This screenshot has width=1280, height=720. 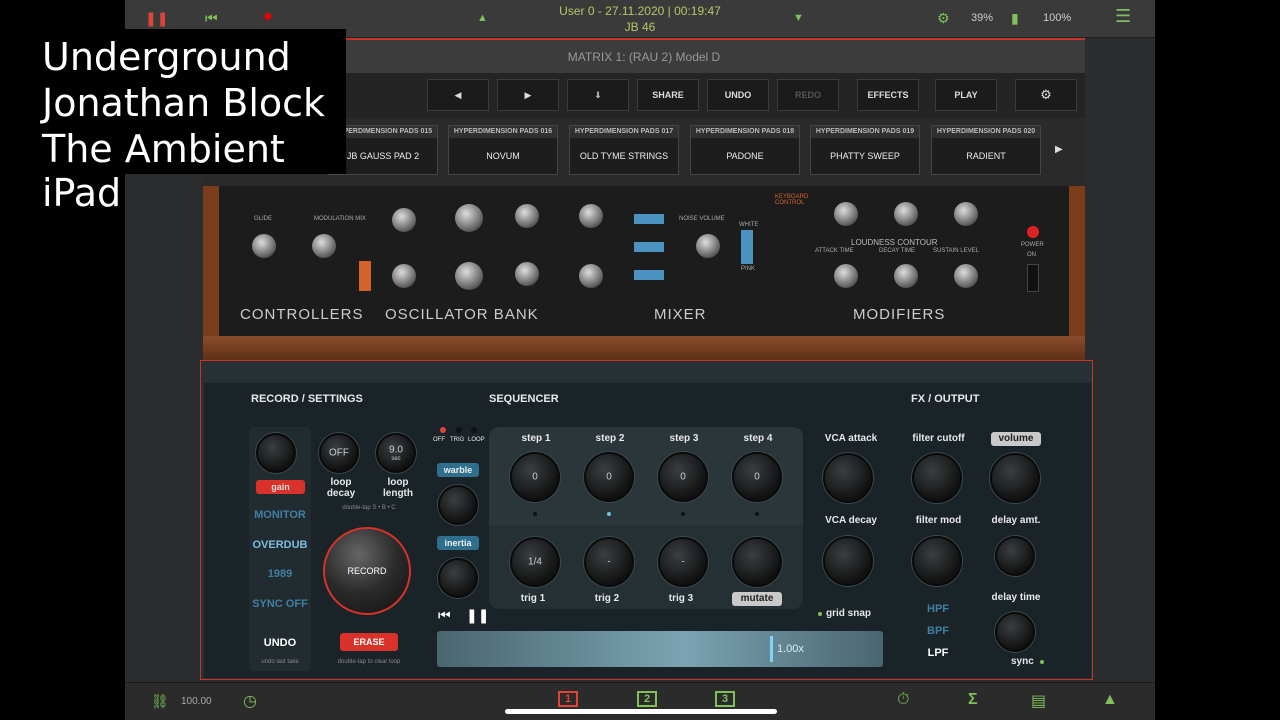 I want to click on tab-2: 2, so click(x=647, y=699).